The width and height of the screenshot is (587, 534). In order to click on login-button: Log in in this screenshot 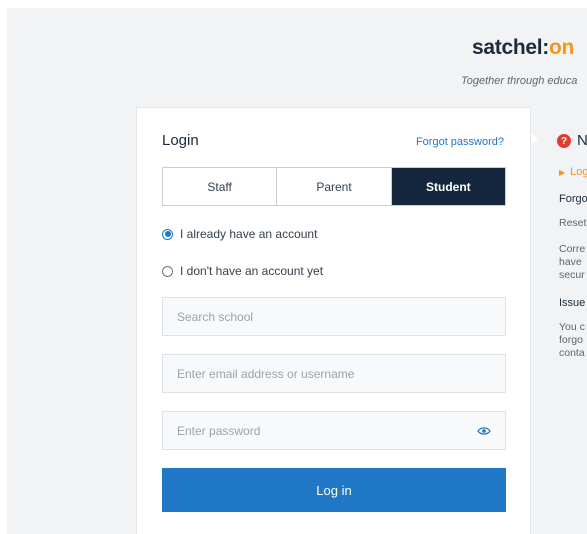, I will do `click(334, 490)`.